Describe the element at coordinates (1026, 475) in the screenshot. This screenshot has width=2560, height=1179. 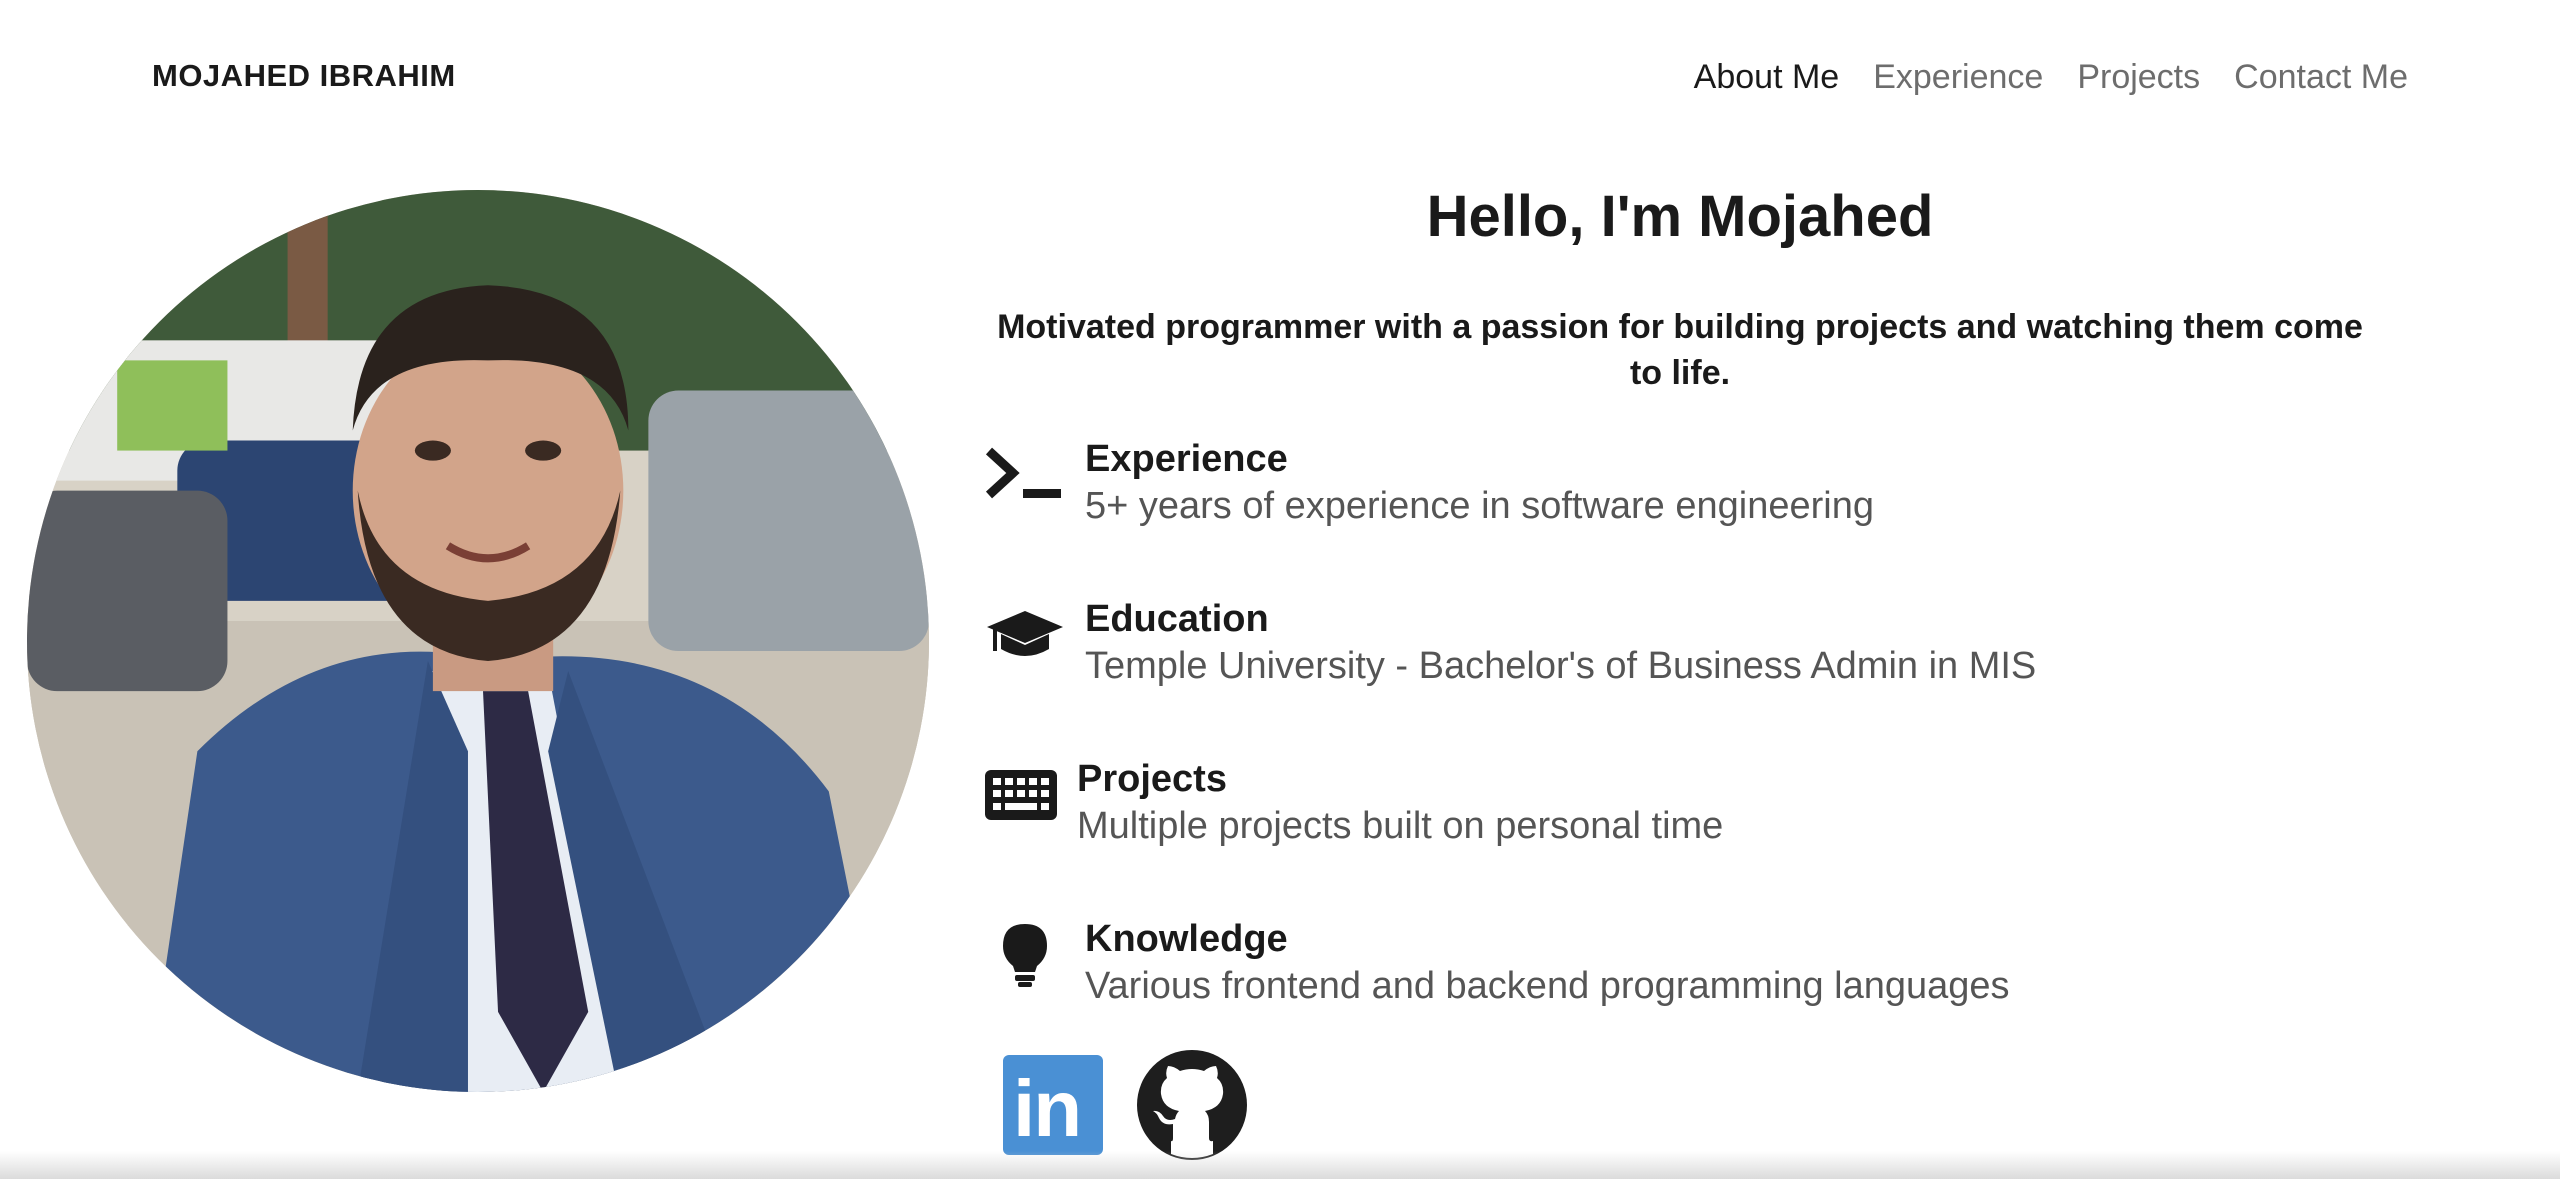
I see `terminal-icon` at that location.